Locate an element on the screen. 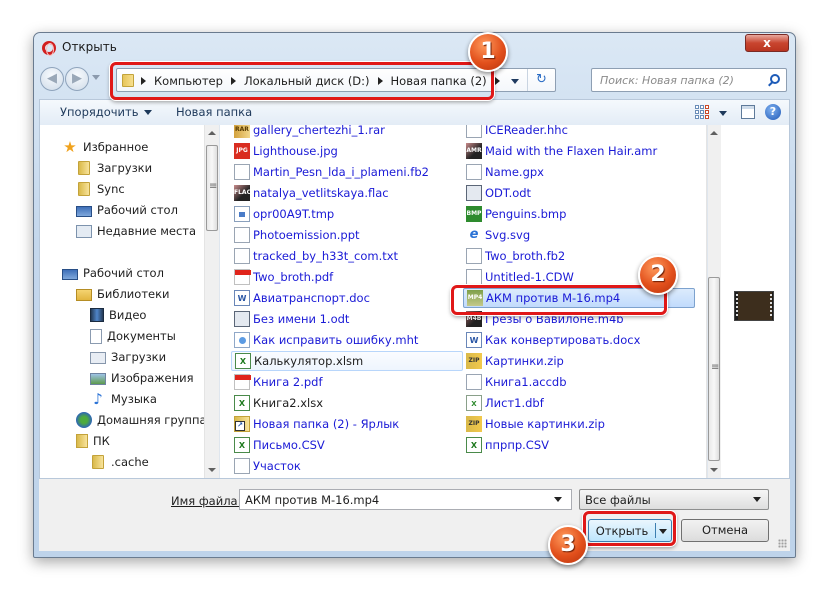  nav-item: ПК is located at coordinates (93, 441).